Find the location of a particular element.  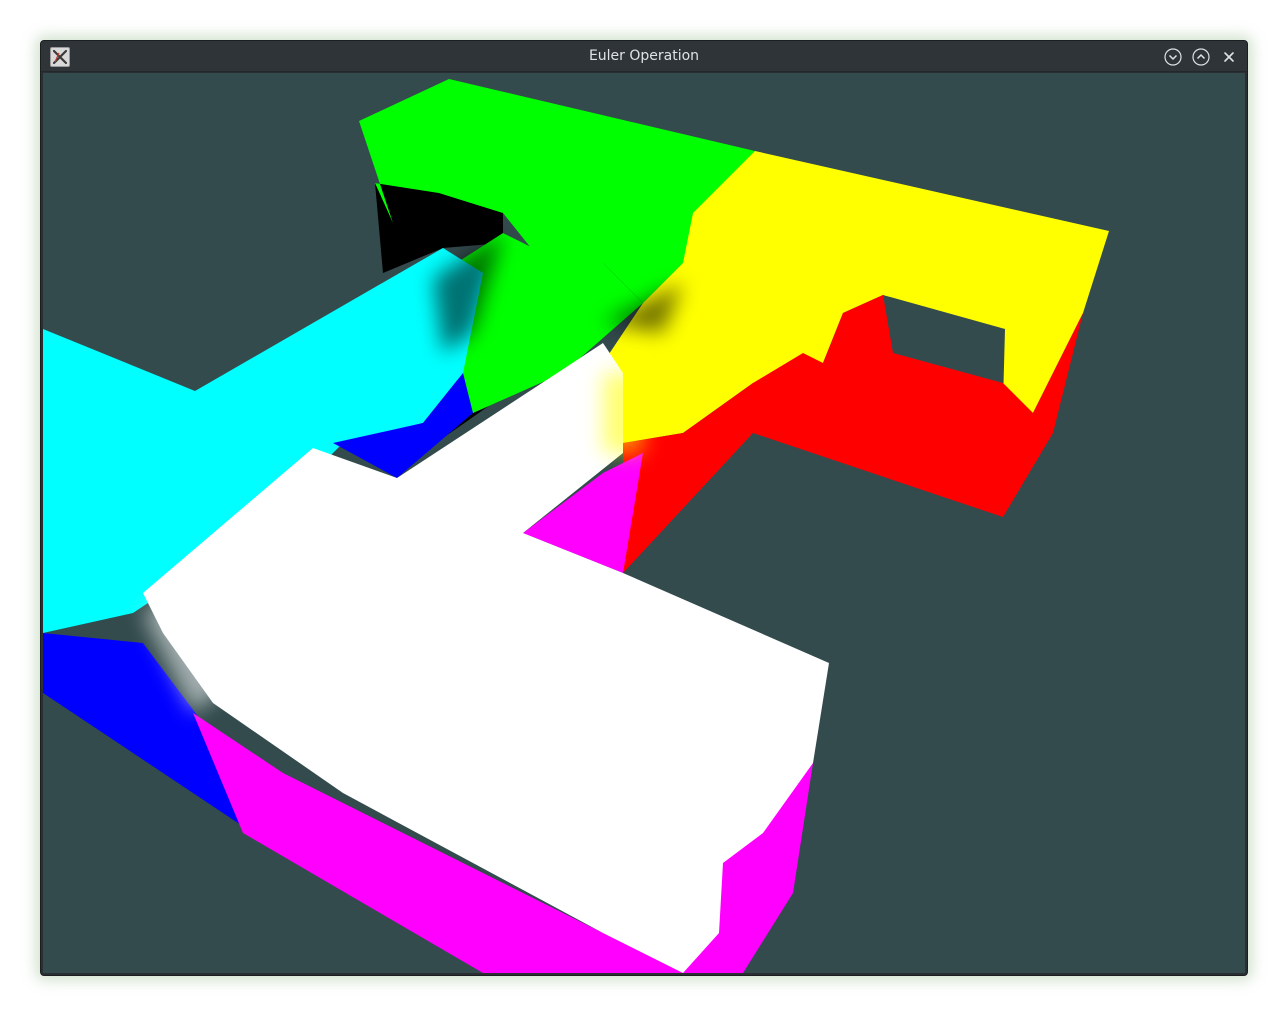

window-controls is located at coordinates (1201, 57).